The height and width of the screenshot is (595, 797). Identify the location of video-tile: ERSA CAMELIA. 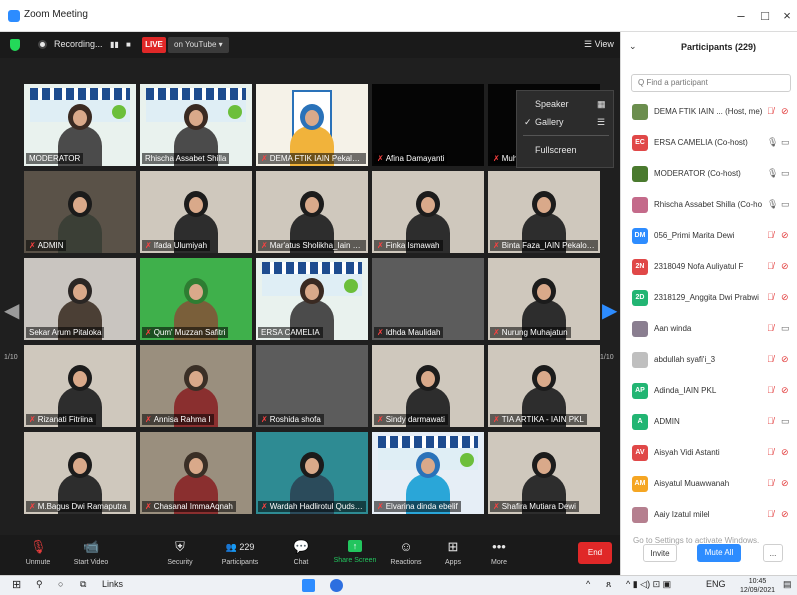
(312, 299).